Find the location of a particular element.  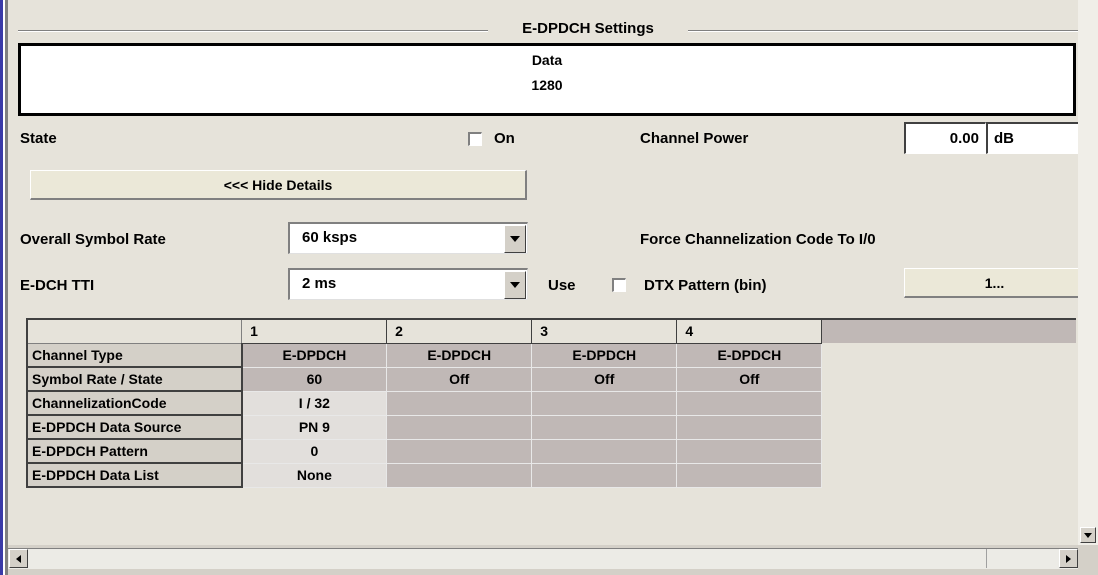

data-display-box: Data 1280 is located at coordinates (547, 79).